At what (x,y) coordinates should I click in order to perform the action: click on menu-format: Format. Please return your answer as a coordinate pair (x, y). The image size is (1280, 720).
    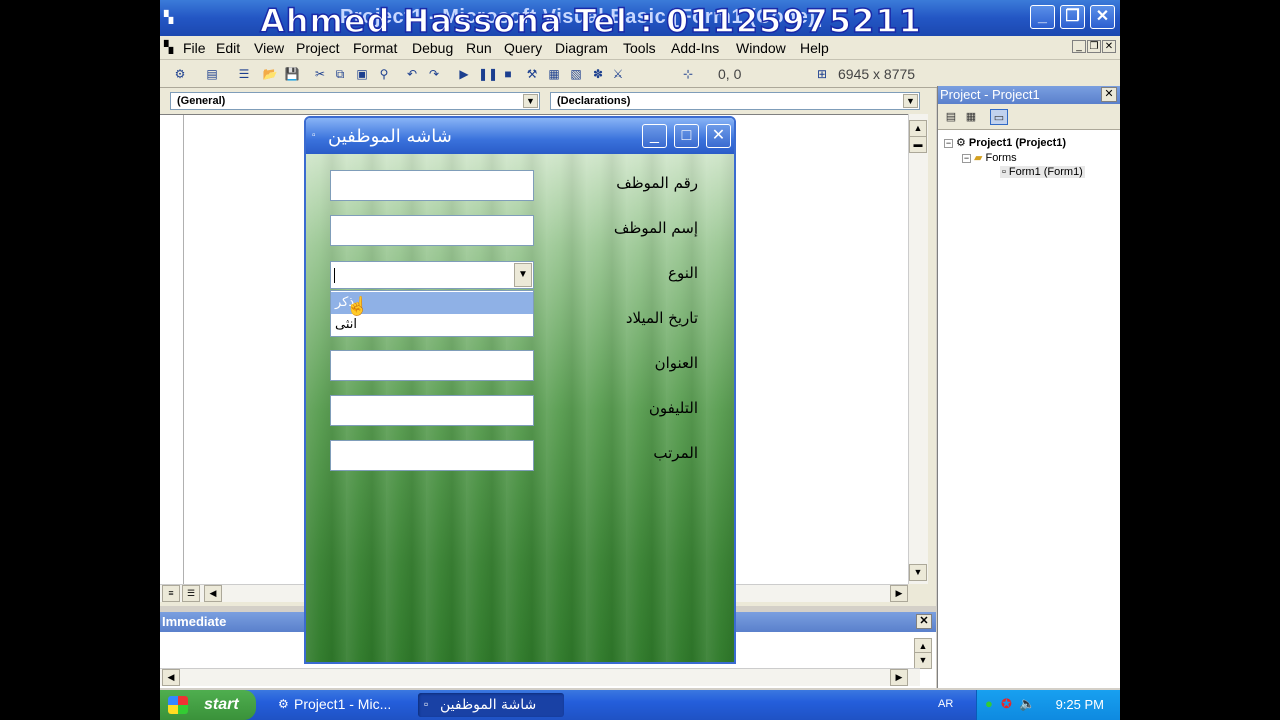
    Looking at the image, I should click on (375, 48).